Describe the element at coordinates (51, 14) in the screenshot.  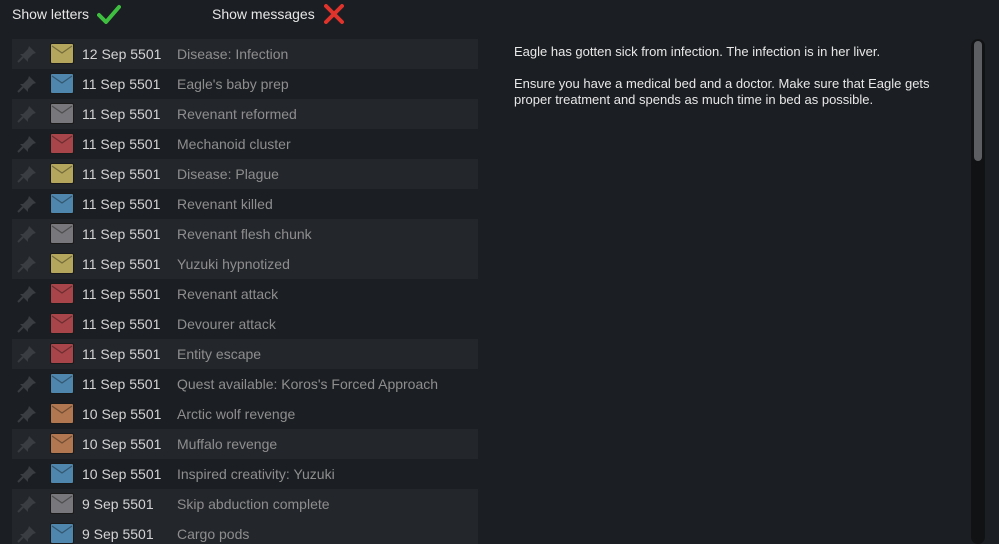
I see `show-letters-label: Show letters` at that location.